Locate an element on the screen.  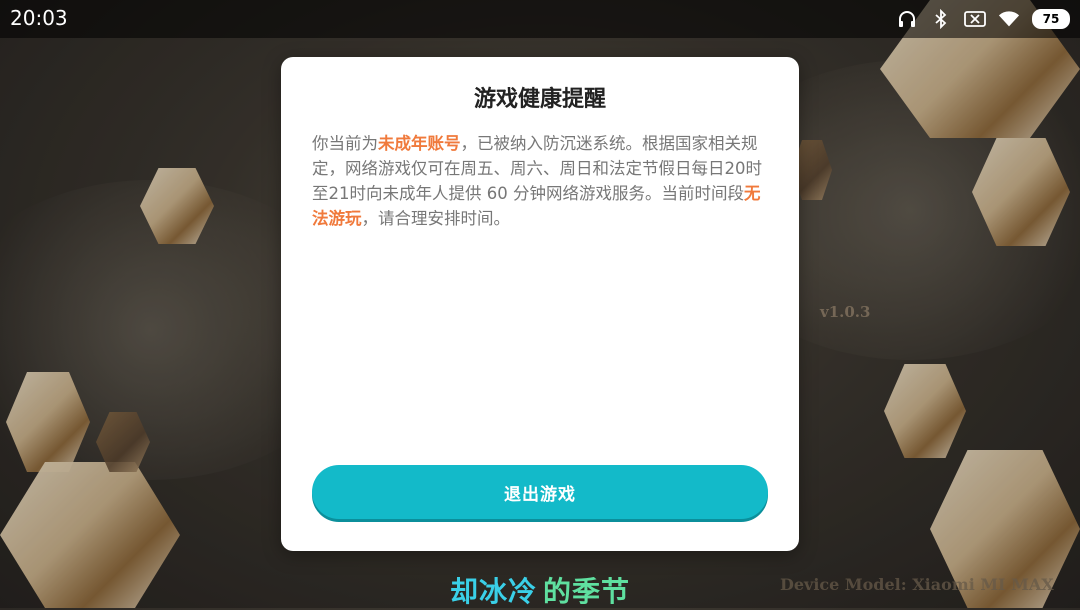
battery-indicator: 75 is located at coordinates (1051, 19).